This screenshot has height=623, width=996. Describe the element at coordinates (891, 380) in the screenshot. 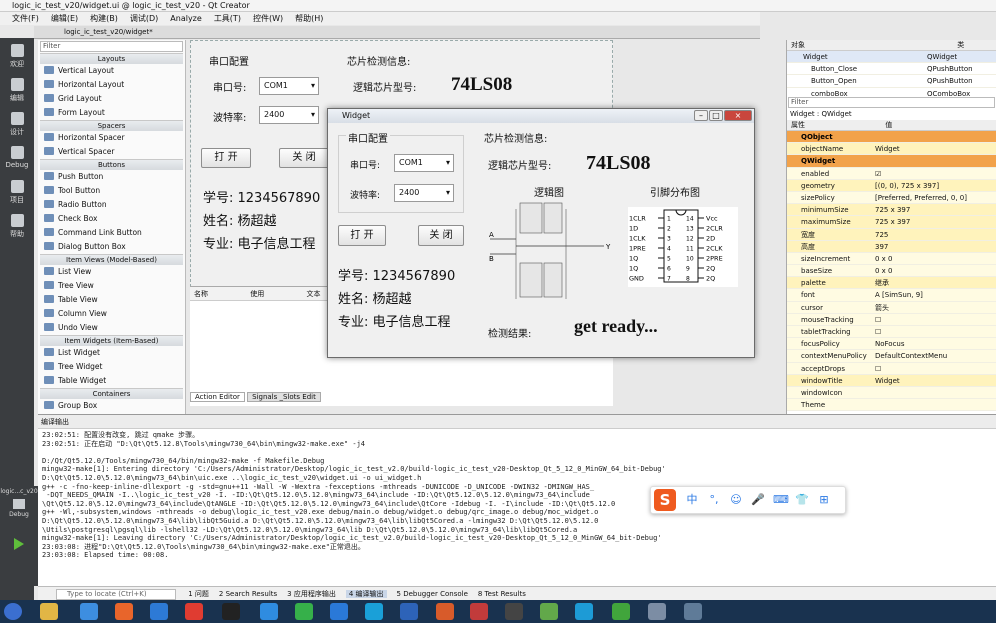

I see `property-row: windowTitle Widget` at that location.